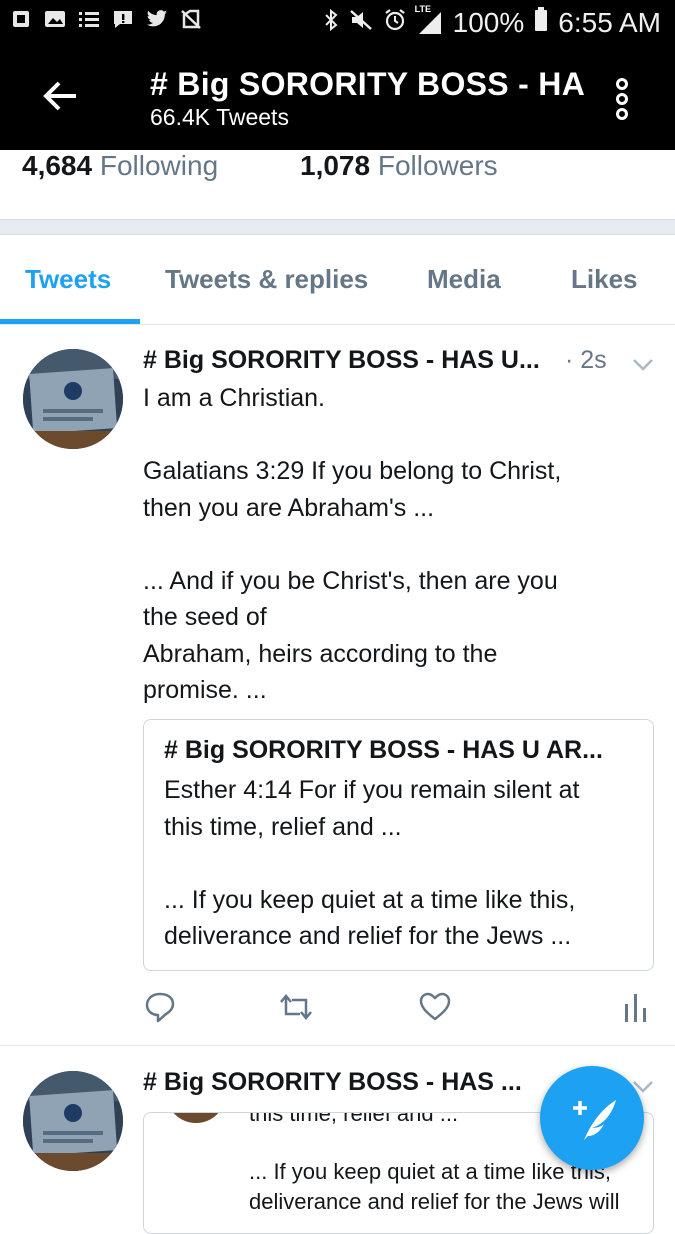 This screenshot has height=1234, width=675. I want to click on reply-icon, so click(160, 1007).